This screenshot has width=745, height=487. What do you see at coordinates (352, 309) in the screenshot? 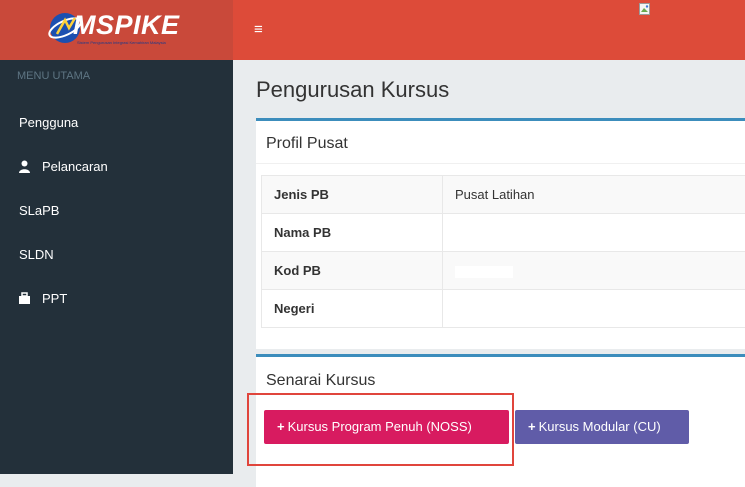
I see `row-key: Negeri` at bounding box center [352, 309].